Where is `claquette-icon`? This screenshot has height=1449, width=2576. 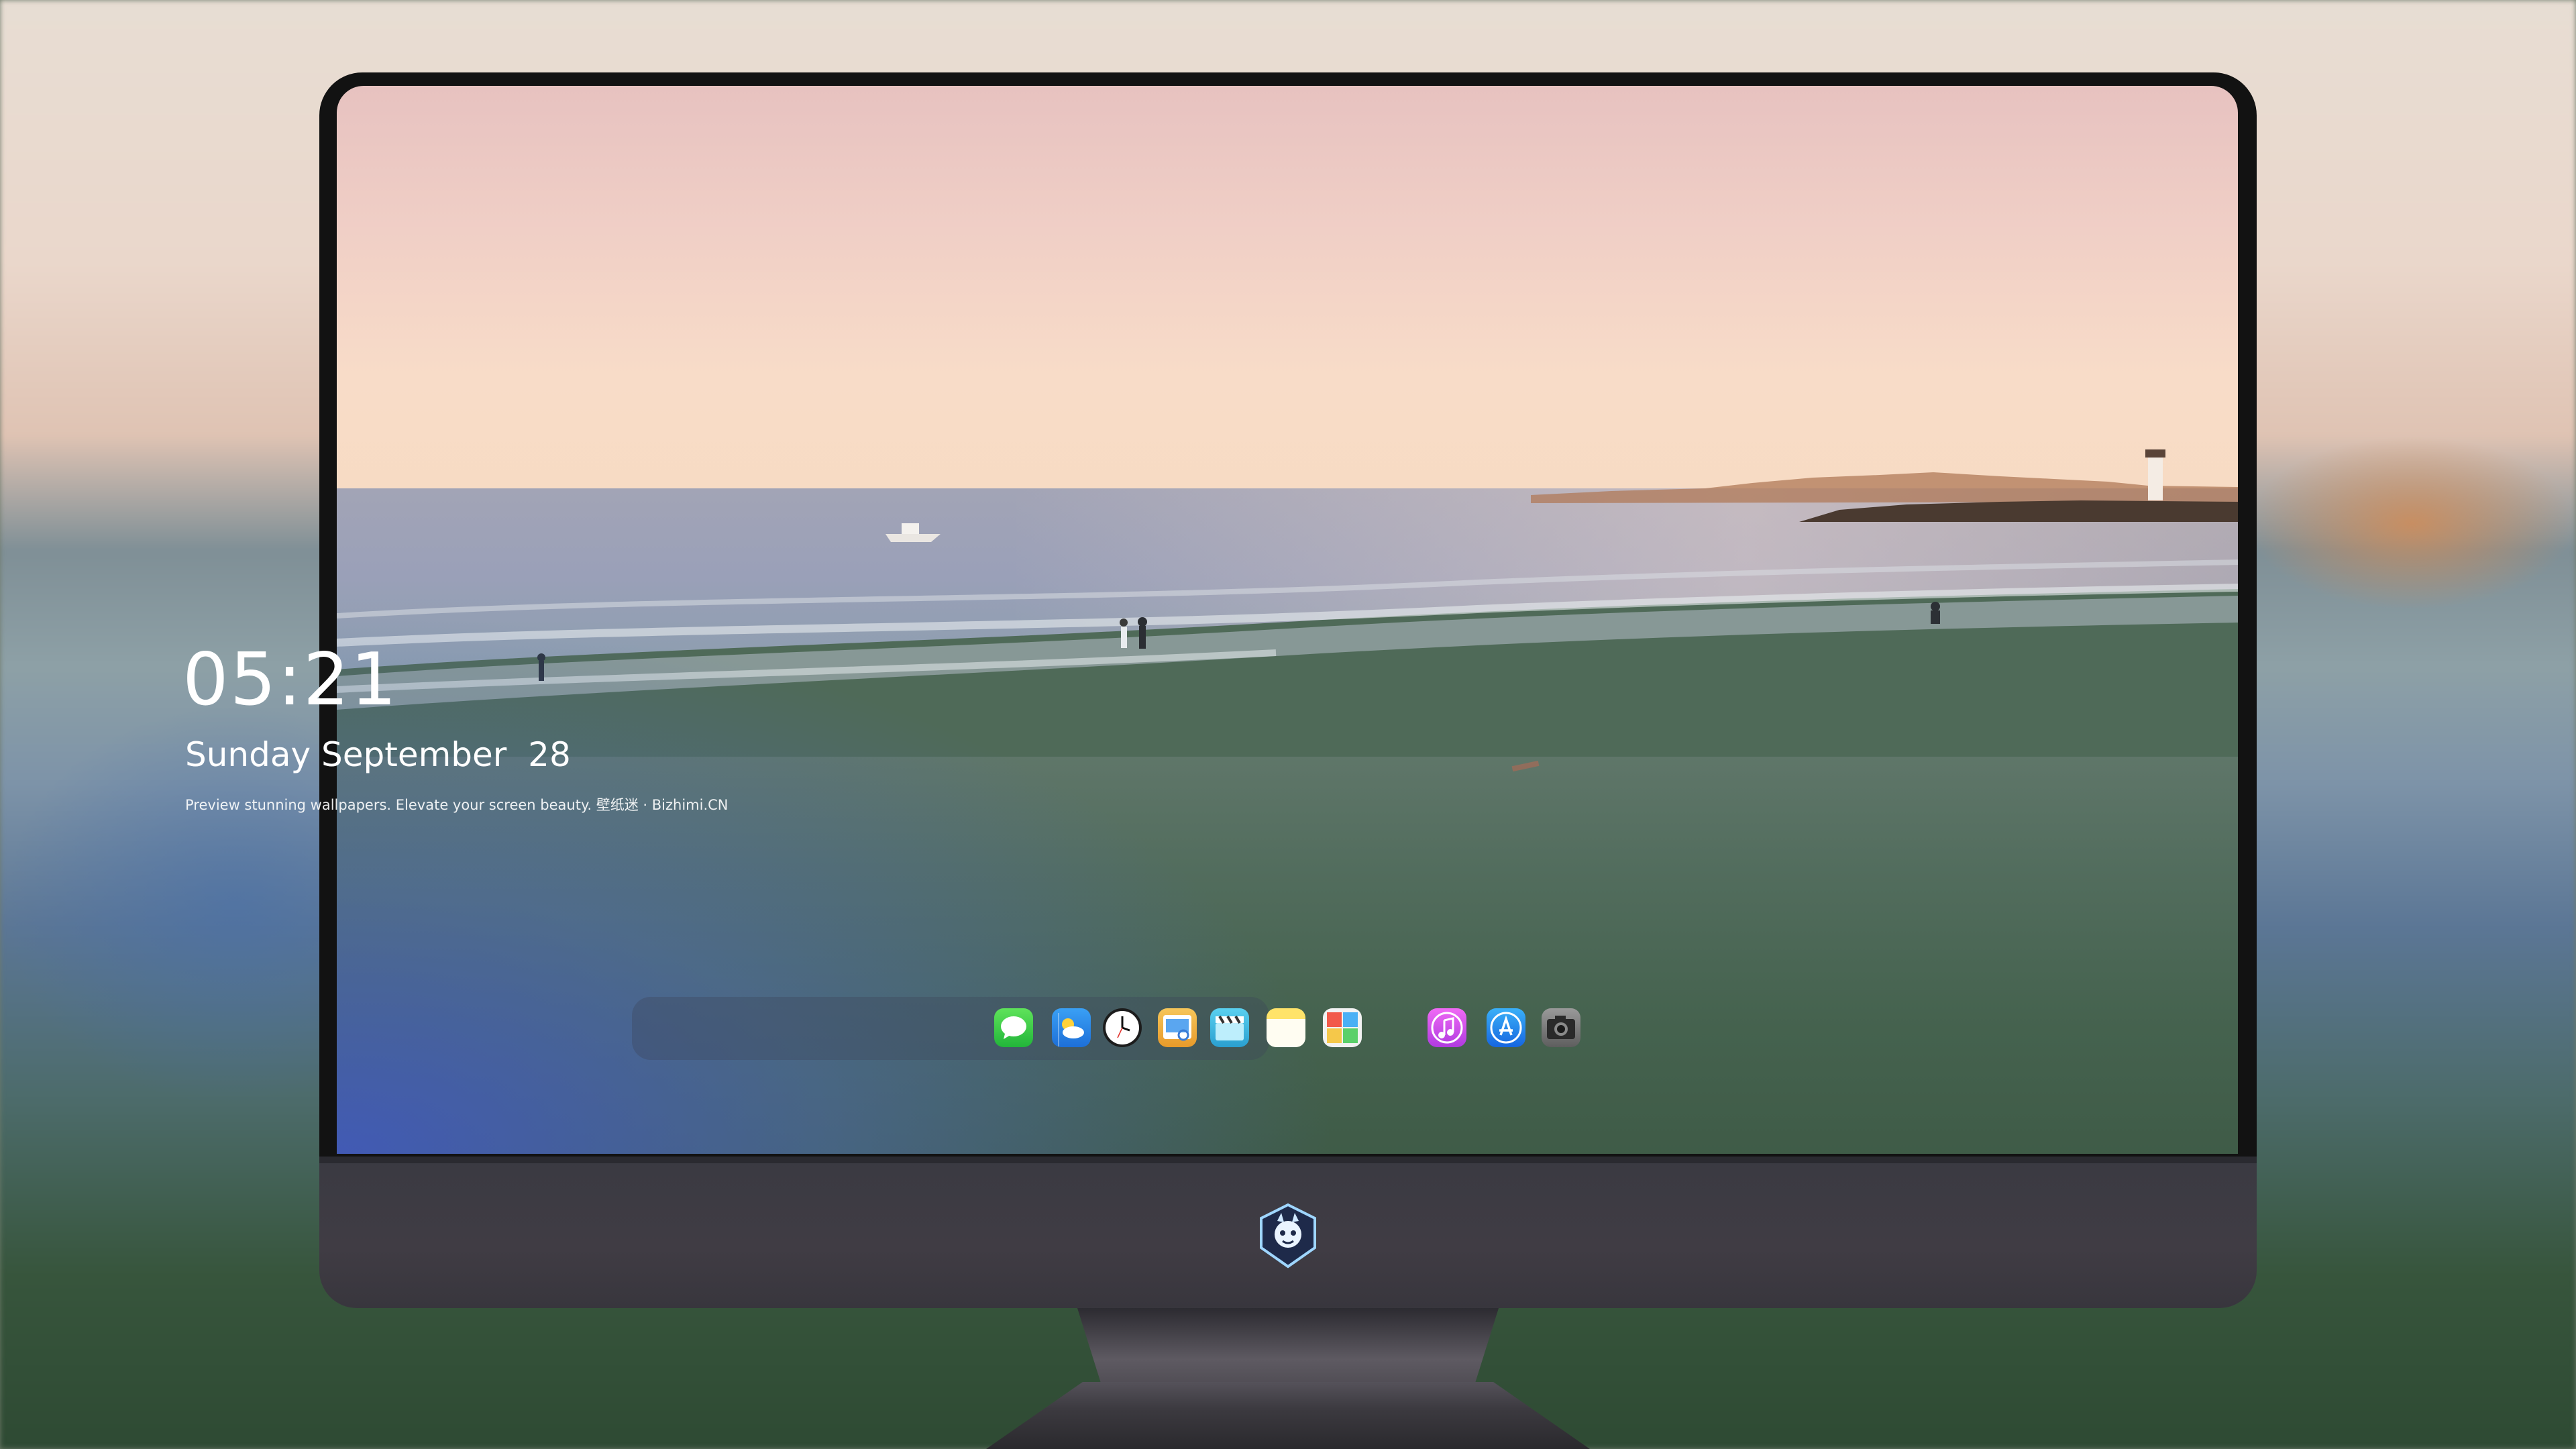
claquette-icon is located at coordinates (1229, 1027).